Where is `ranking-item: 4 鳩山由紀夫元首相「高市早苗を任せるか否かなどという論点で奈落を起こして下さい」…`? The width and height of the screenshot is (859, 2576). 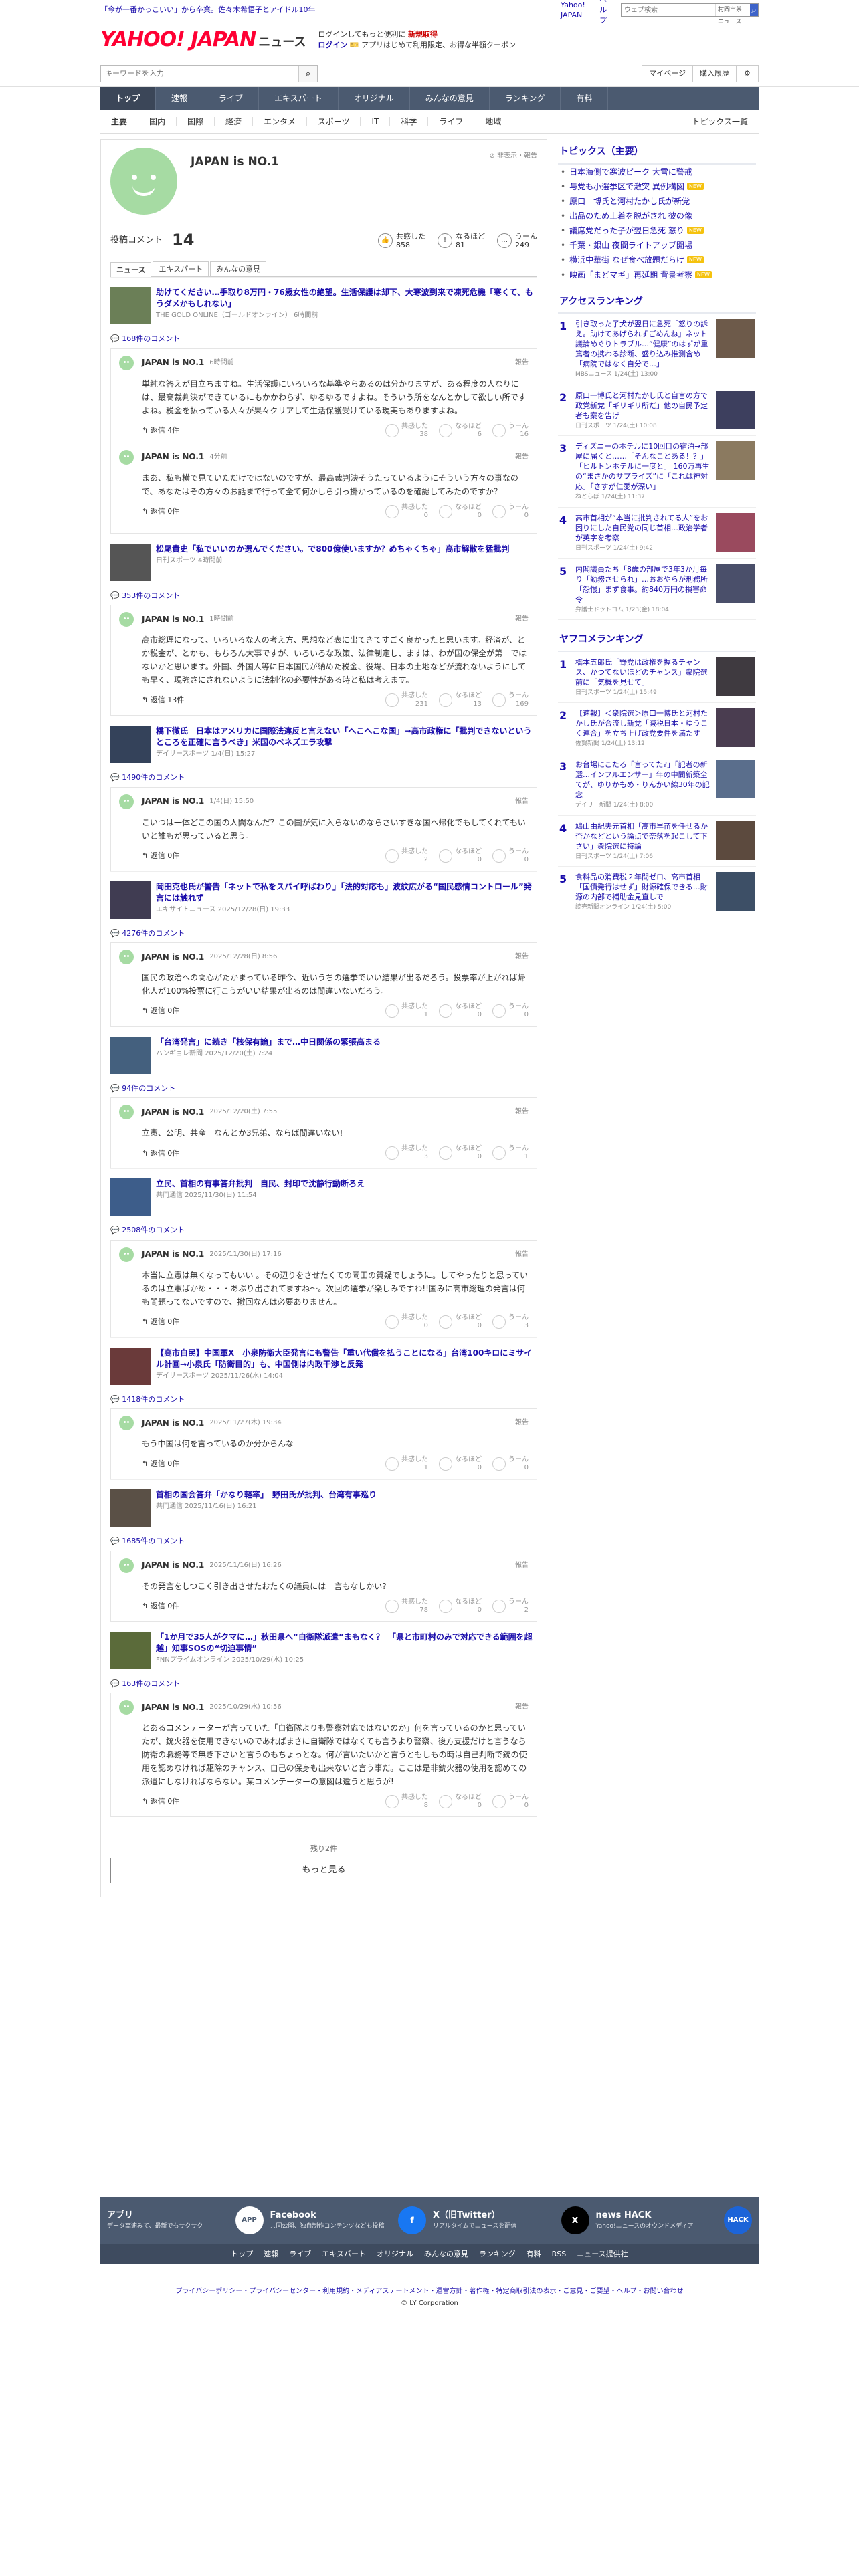 ranking-item: 4 鳩山由紀夫元首相「高市早苗を任せるか否かなどという論点で奈落を起こして下さい」… is located at coordinates (657, 841).